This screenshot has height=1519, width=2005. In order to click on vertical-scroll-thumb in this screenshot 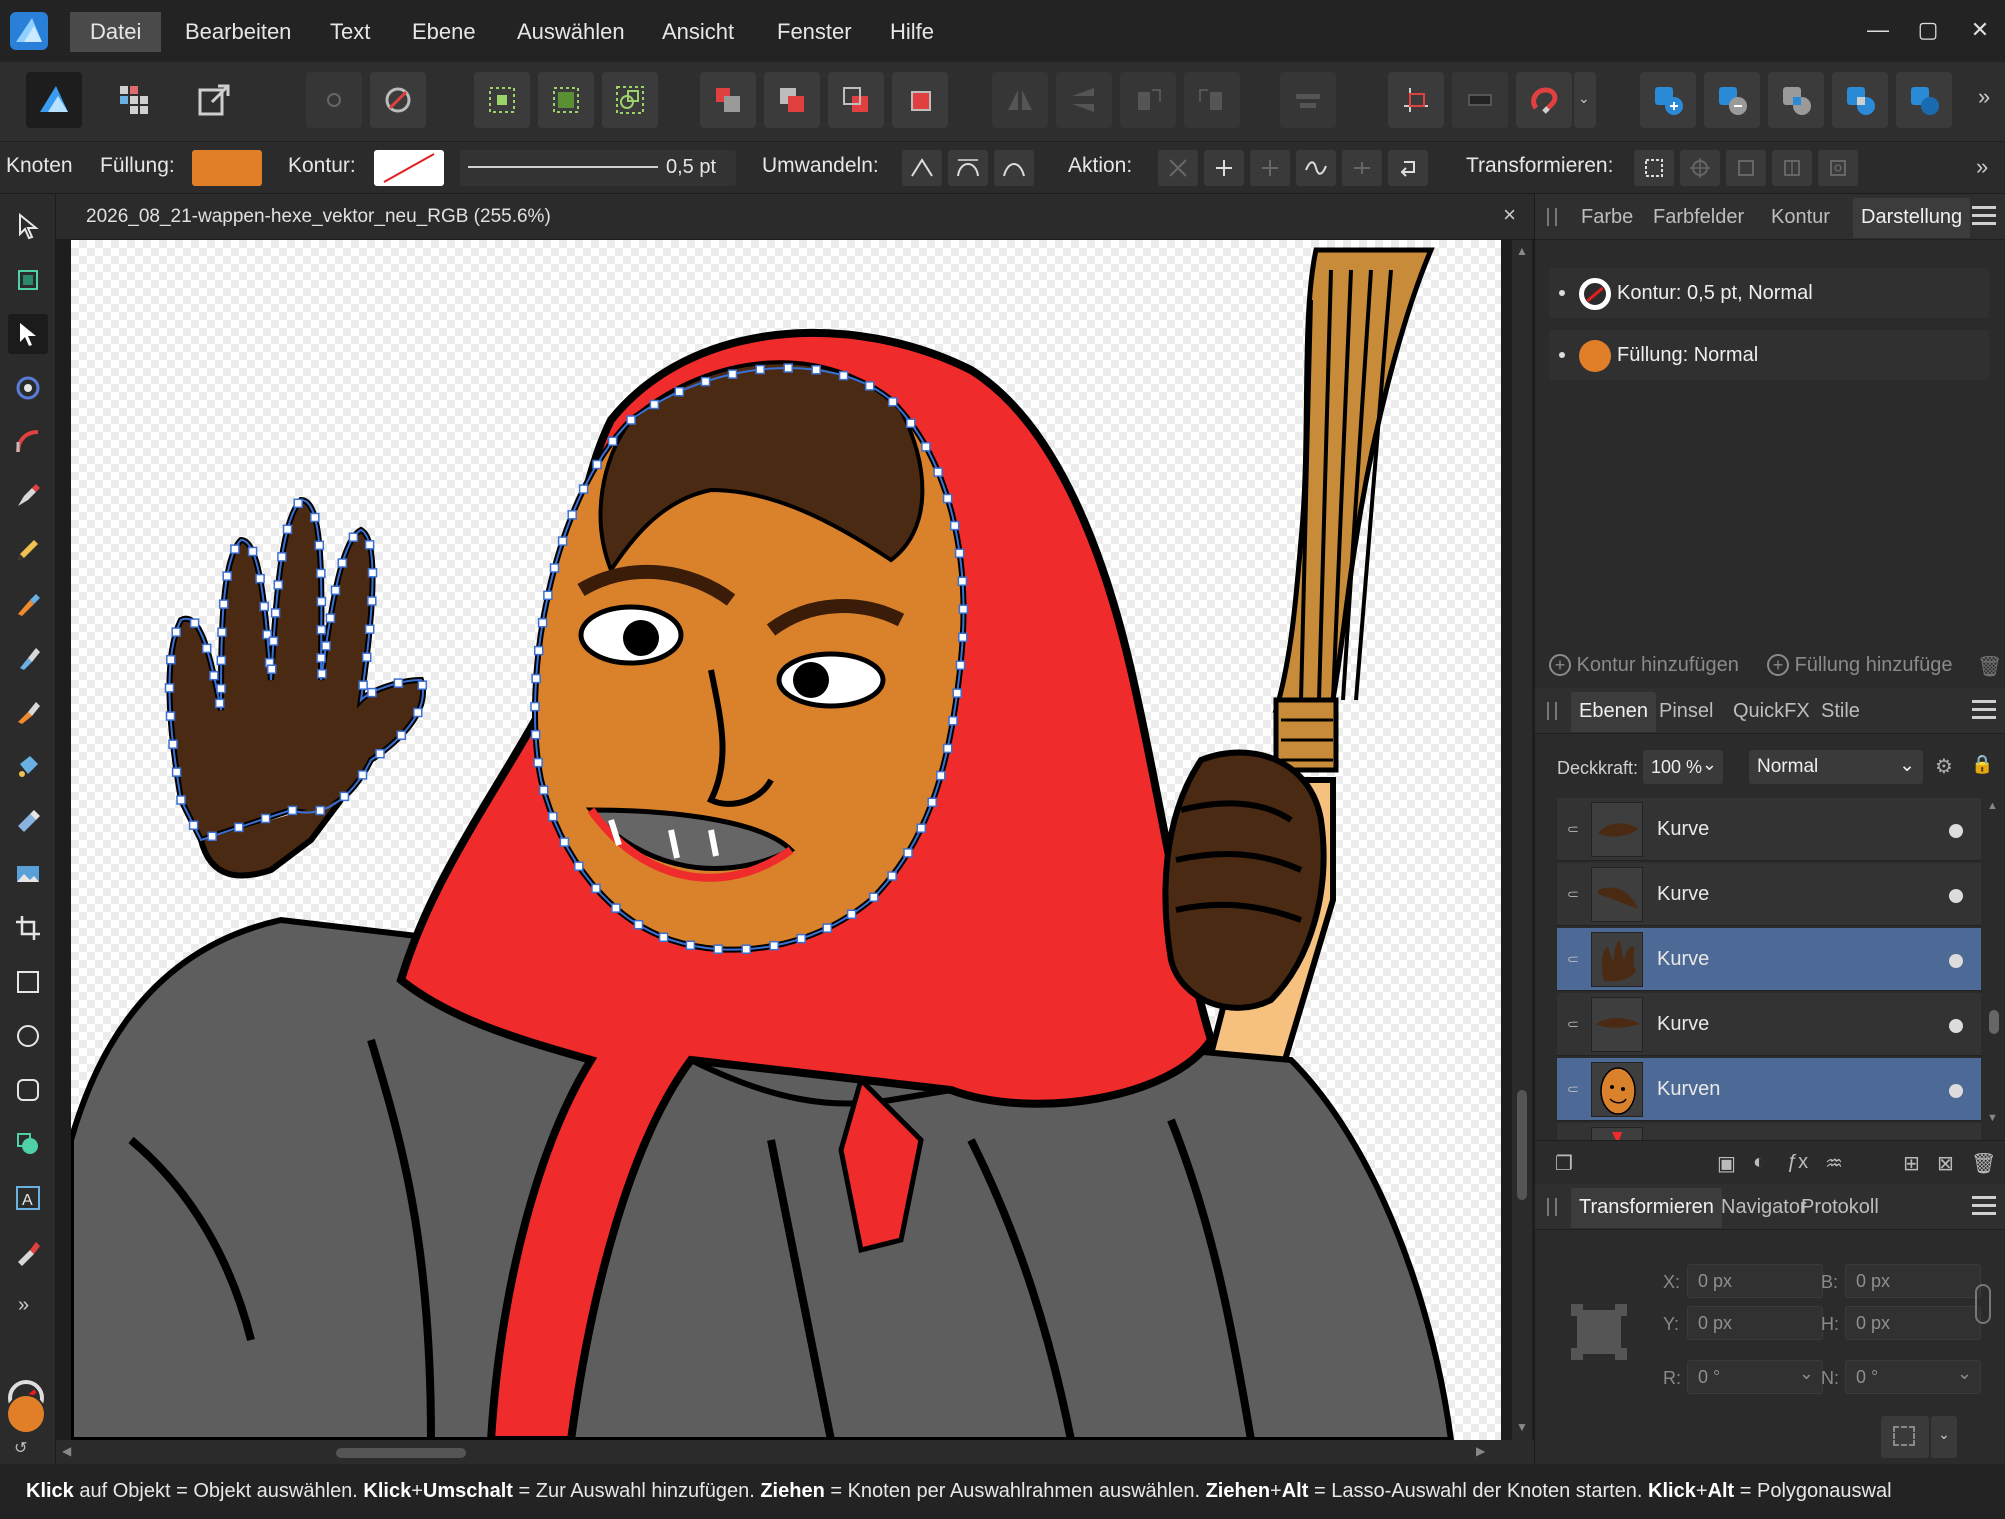, I will do `click(1522, 1145)`.